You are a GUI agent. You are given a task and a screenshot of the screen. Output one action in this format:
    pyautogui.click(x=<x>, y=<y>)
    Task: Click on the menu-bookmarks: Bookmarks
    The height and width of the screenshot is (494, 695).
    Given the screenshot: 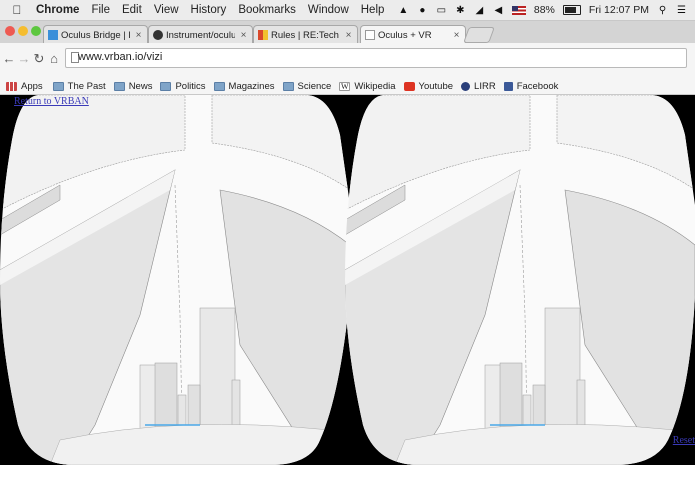 What is the action you would take?
    pyautogui.click(x=267, y=10)
    